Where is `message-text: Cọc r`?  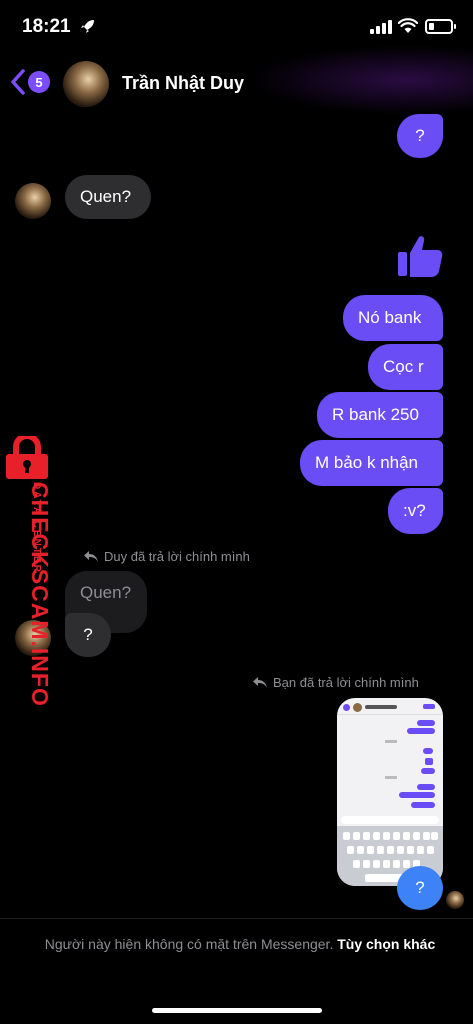 message-text: Cọc r is located at coordinates (403, 366).